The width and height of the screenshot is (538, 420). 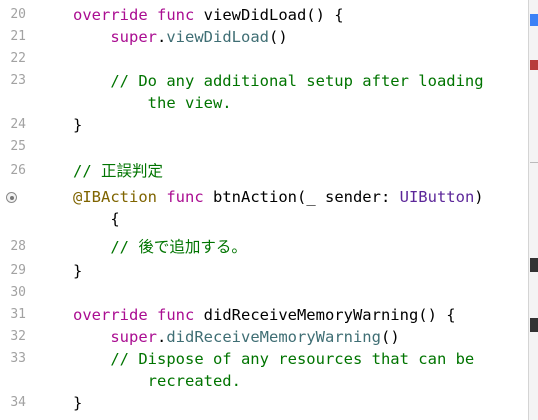 I want to click on checkbox-icon, so click(x=534, y=20).